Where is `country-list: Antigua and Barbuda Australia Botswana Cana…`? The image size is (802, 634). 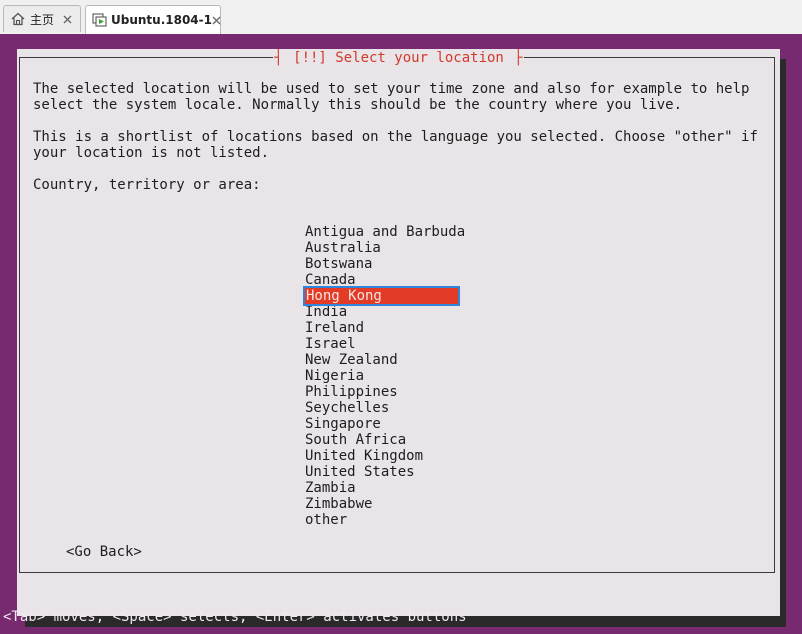 country-list: Antigua and Barbuda Australia Botswana Cana… is located at coordinates (385, 376).